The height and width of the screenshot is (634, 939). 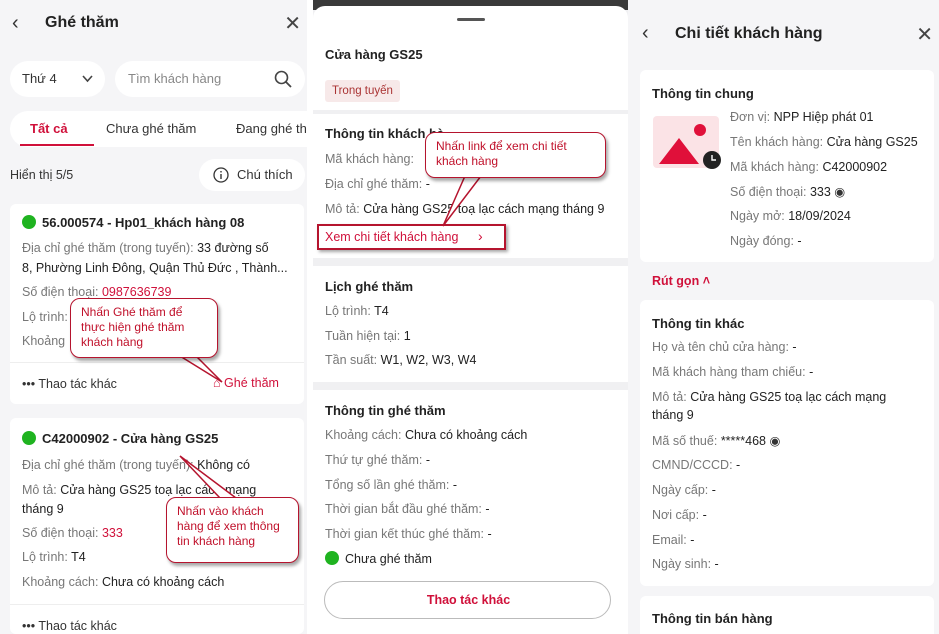 What do you see at coordinates (462, 201) in the screenshot?
I see `callout-pointers` at bounding box center [462, 201].